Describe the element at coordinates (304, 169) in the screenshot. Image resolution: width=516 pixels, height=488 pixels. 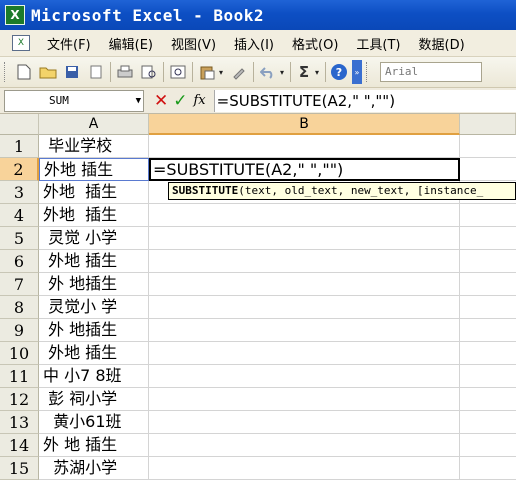
I see `cell-b2-editing: =SUBSTITUTE(A2," ","")` at that location.